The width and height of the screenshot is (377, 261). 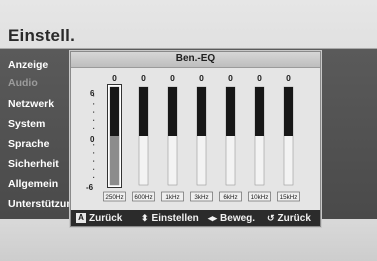 I want to click on hint-return: ↺ Zurück, so click(x=289, y=218).